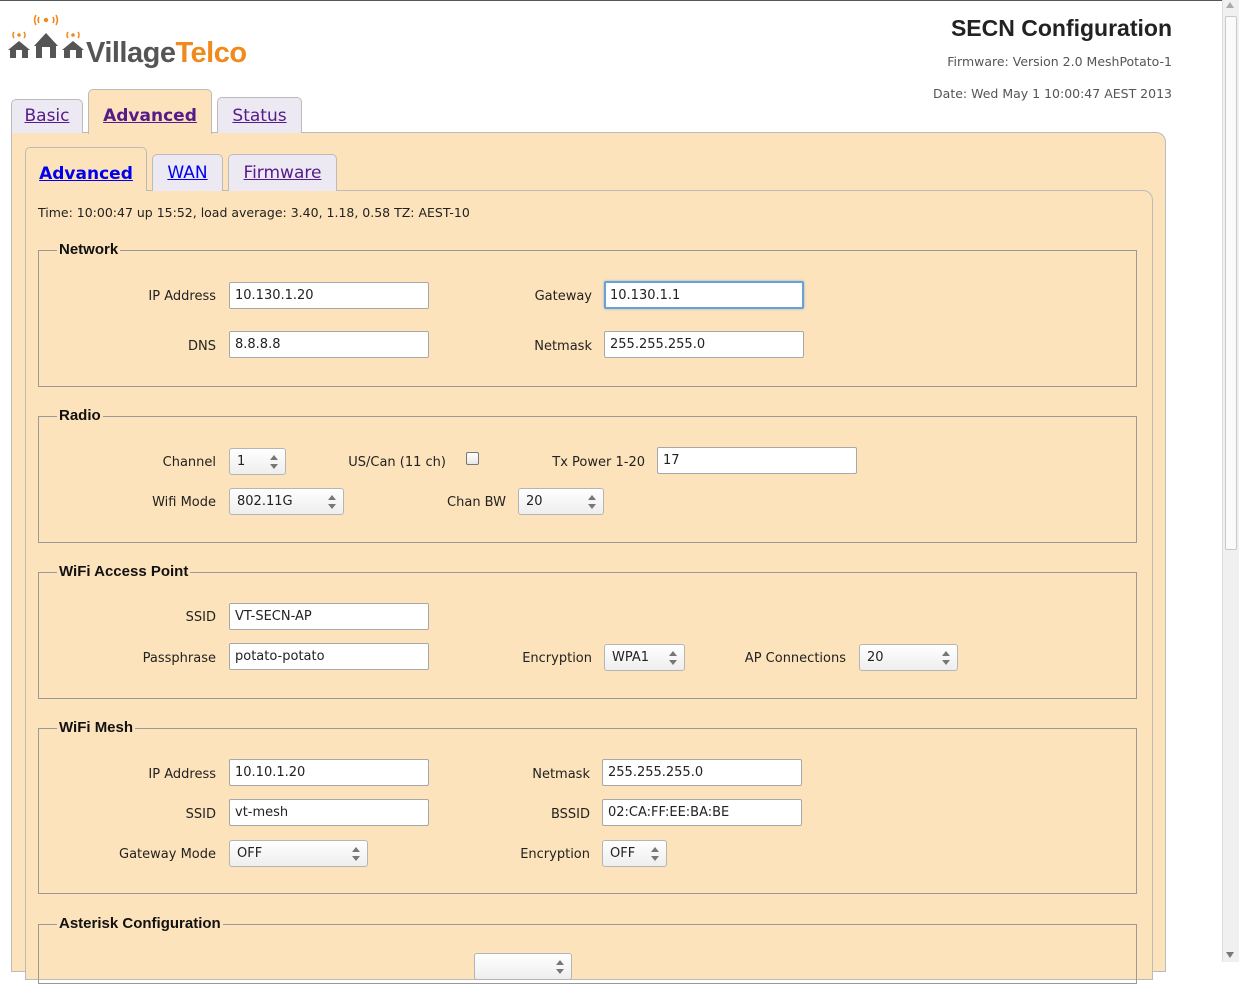 This screenshot has height=984, width=1239. What do you see at coordinates (329, 812) in the screenshot?
I see `mesh-ssid-input` at bounding box center [329, 812].